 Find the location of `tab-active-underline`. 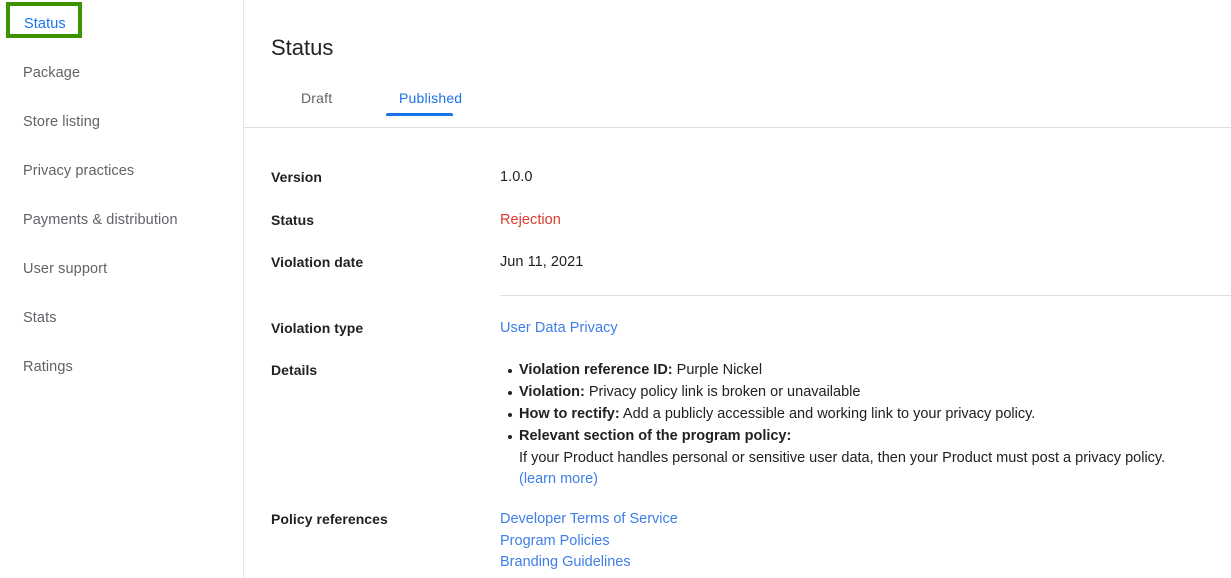

tab-active-underline is located at coordinates (419, 114).